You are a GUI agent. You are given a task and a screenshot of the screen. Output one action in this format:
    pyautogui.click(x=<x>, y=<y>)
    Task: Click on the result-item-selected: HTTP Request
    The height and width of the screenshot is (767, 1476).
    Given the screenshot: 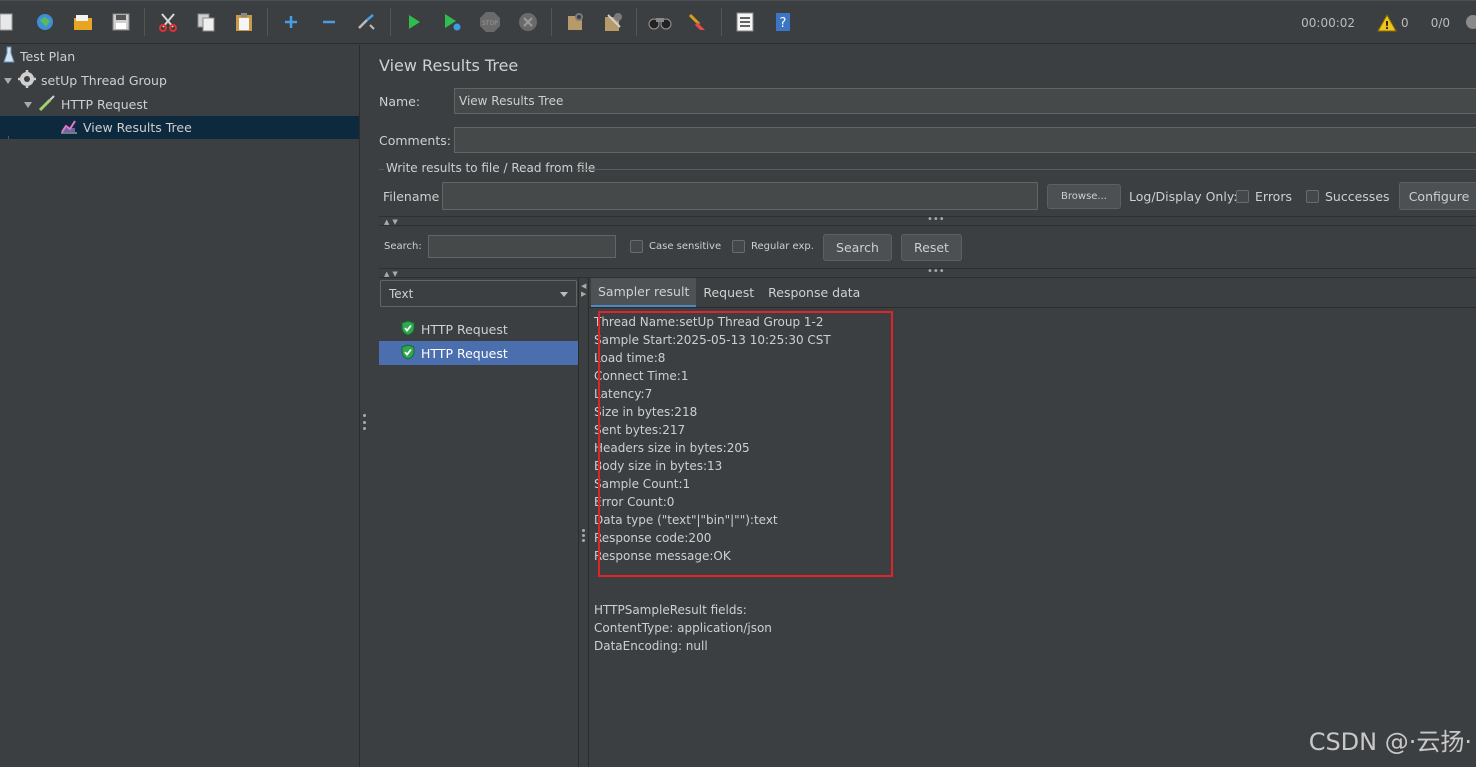 What is the action you would take?
    pyautogui.click(x=479, y=353)
    